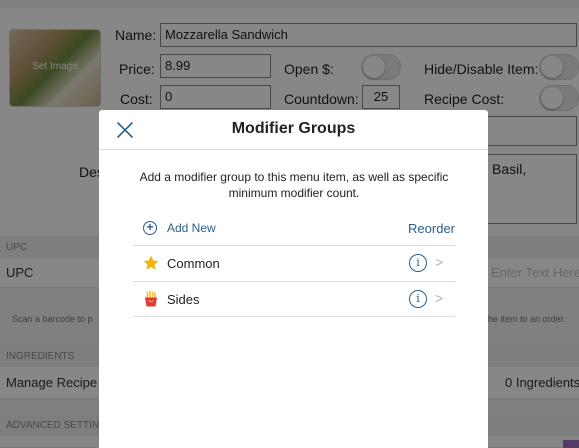  Describe the element at coordinates (151, 262) in the screenshot. I see `star-icon` at that location.